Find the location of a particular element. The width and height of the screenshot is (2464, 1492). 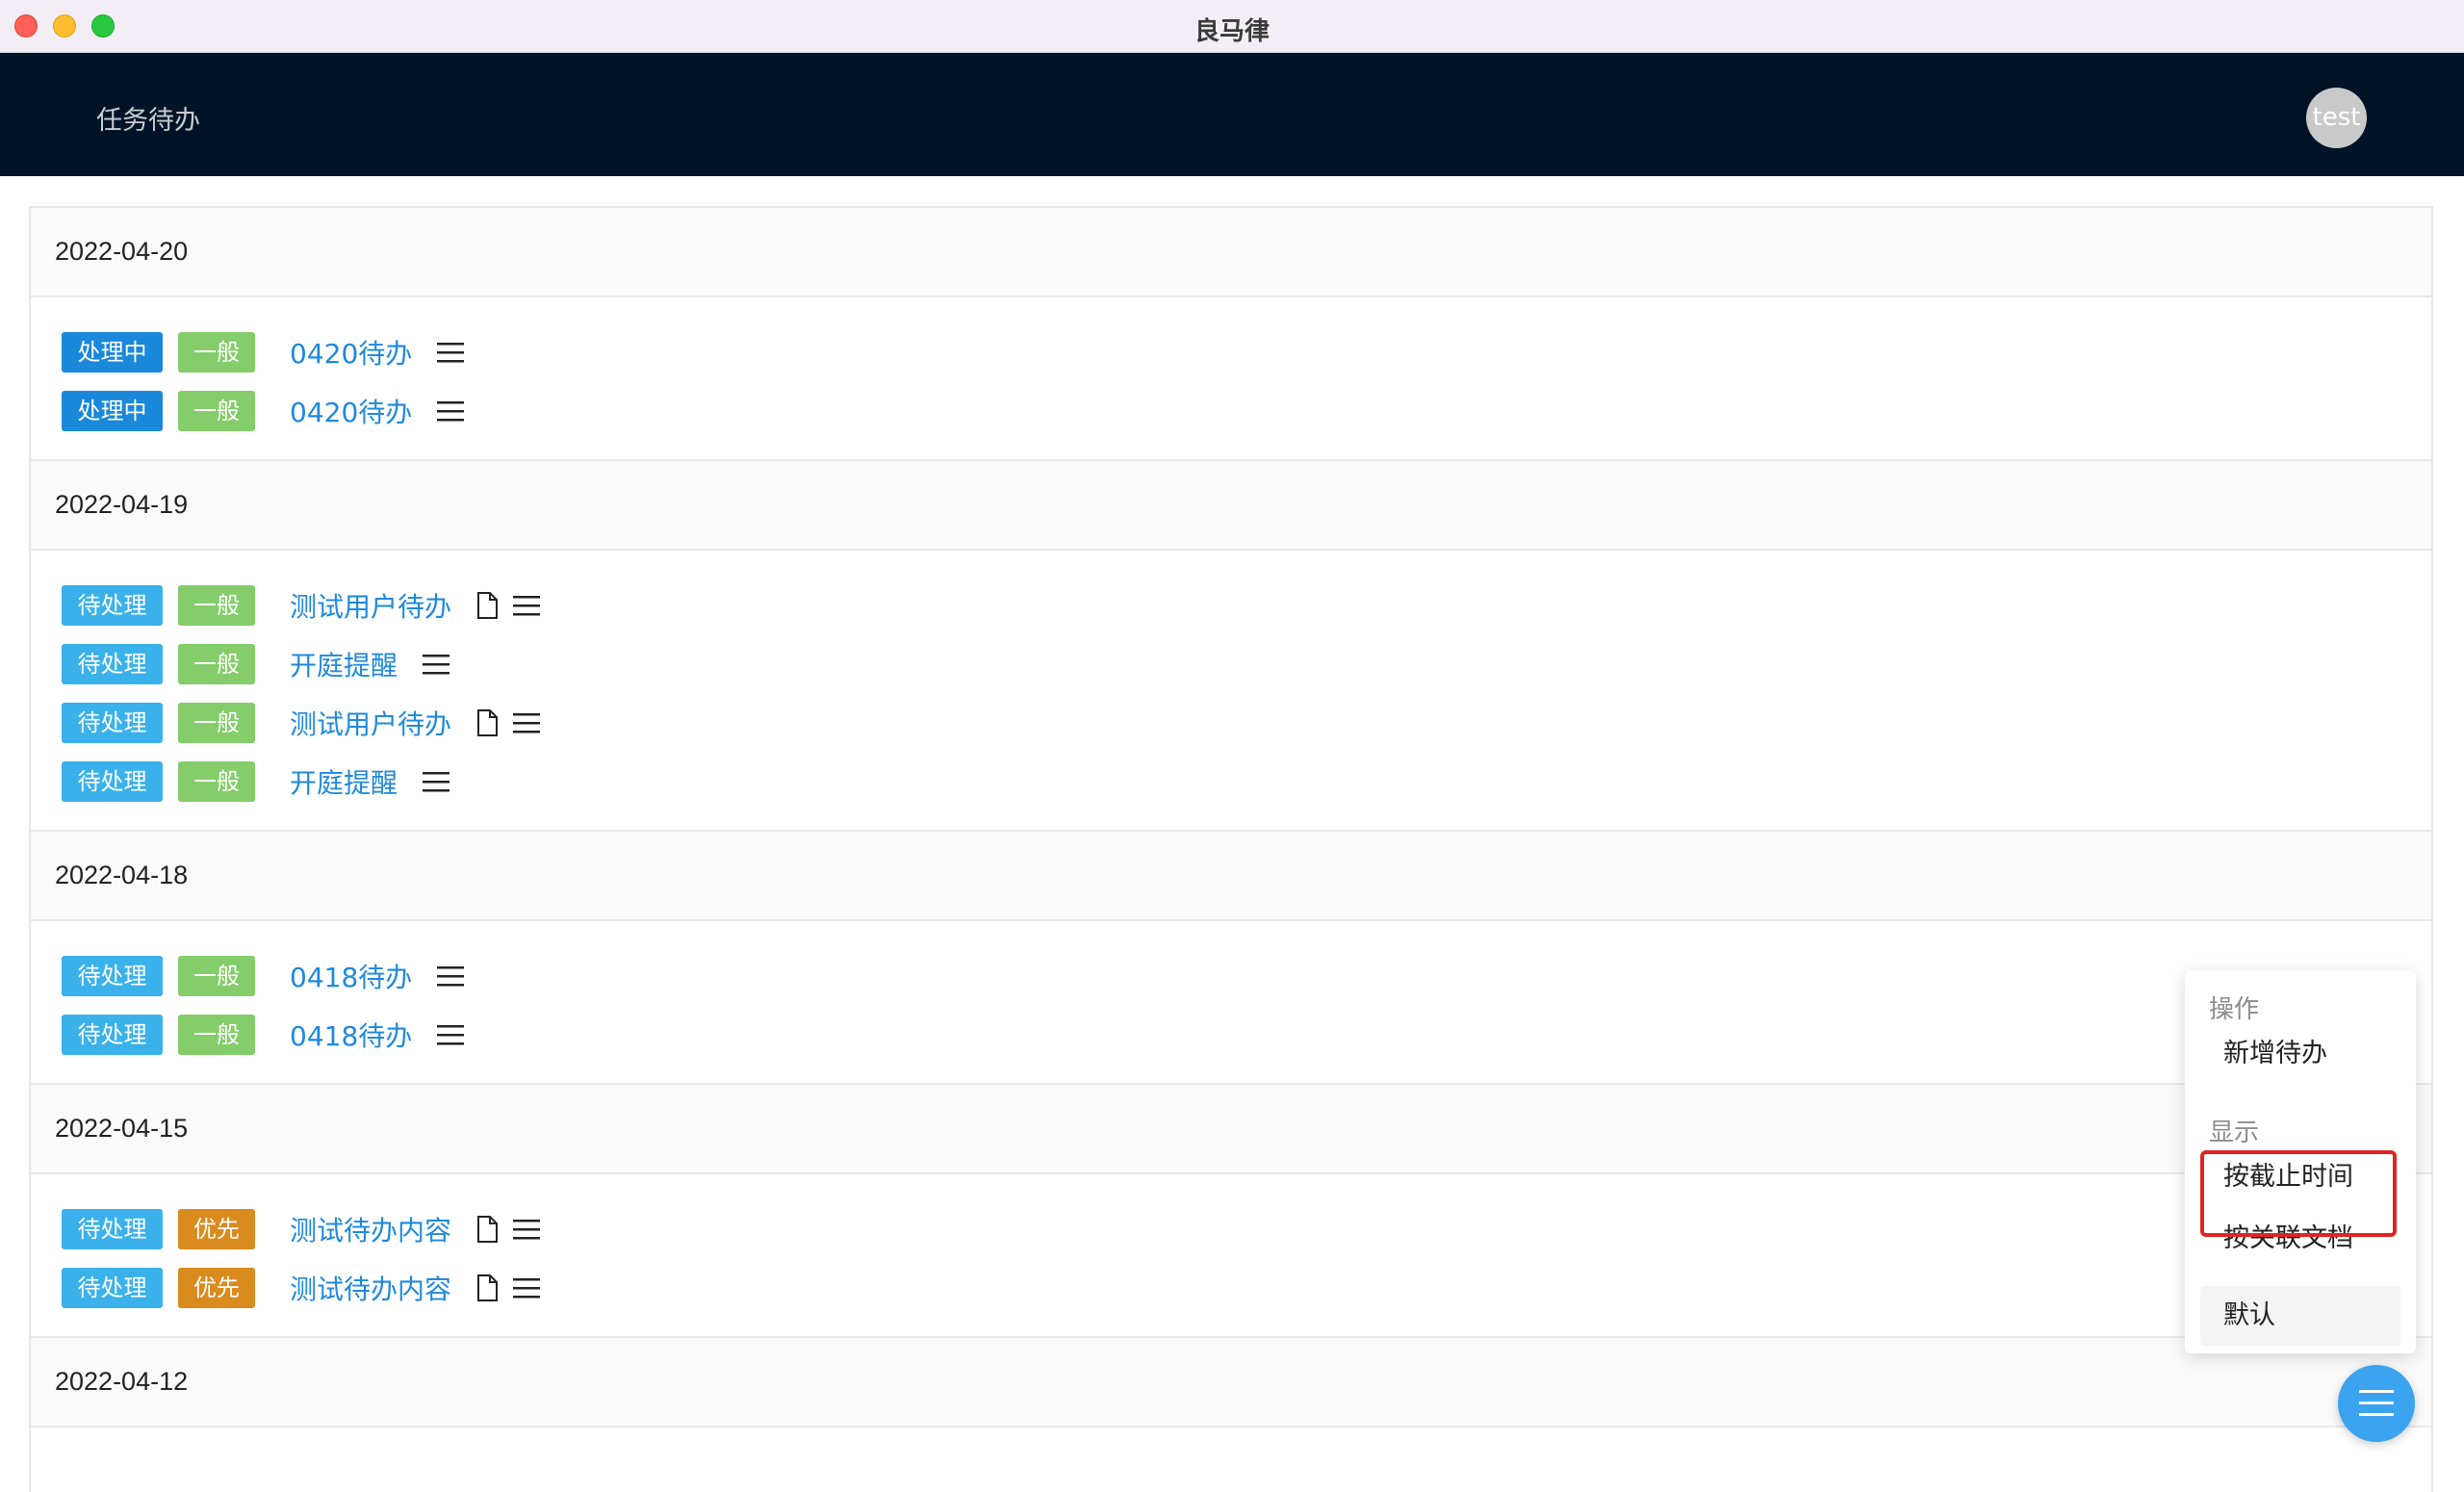

date-group-header: 2022-04-20 is located at coordinates (1231, 252).